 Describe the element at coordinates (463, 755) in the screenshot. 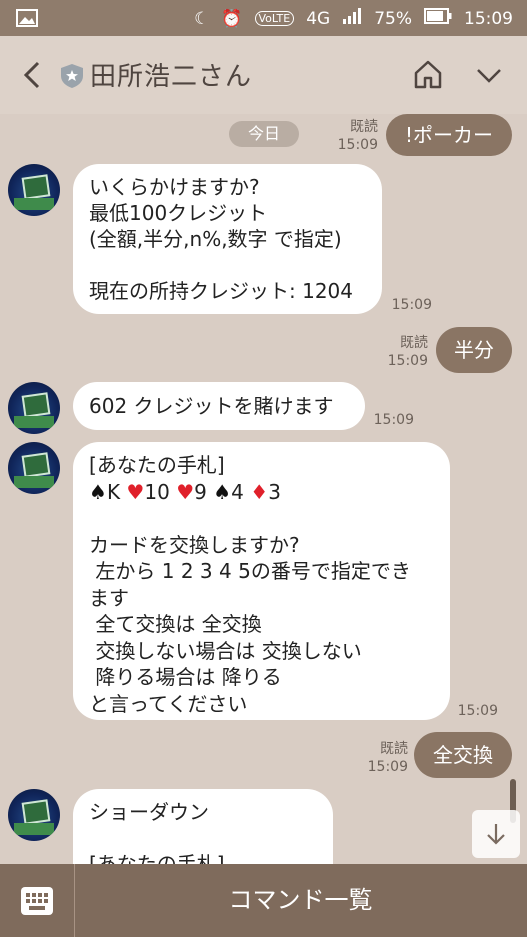

I see `outgoing-message: 全交換` at that location.